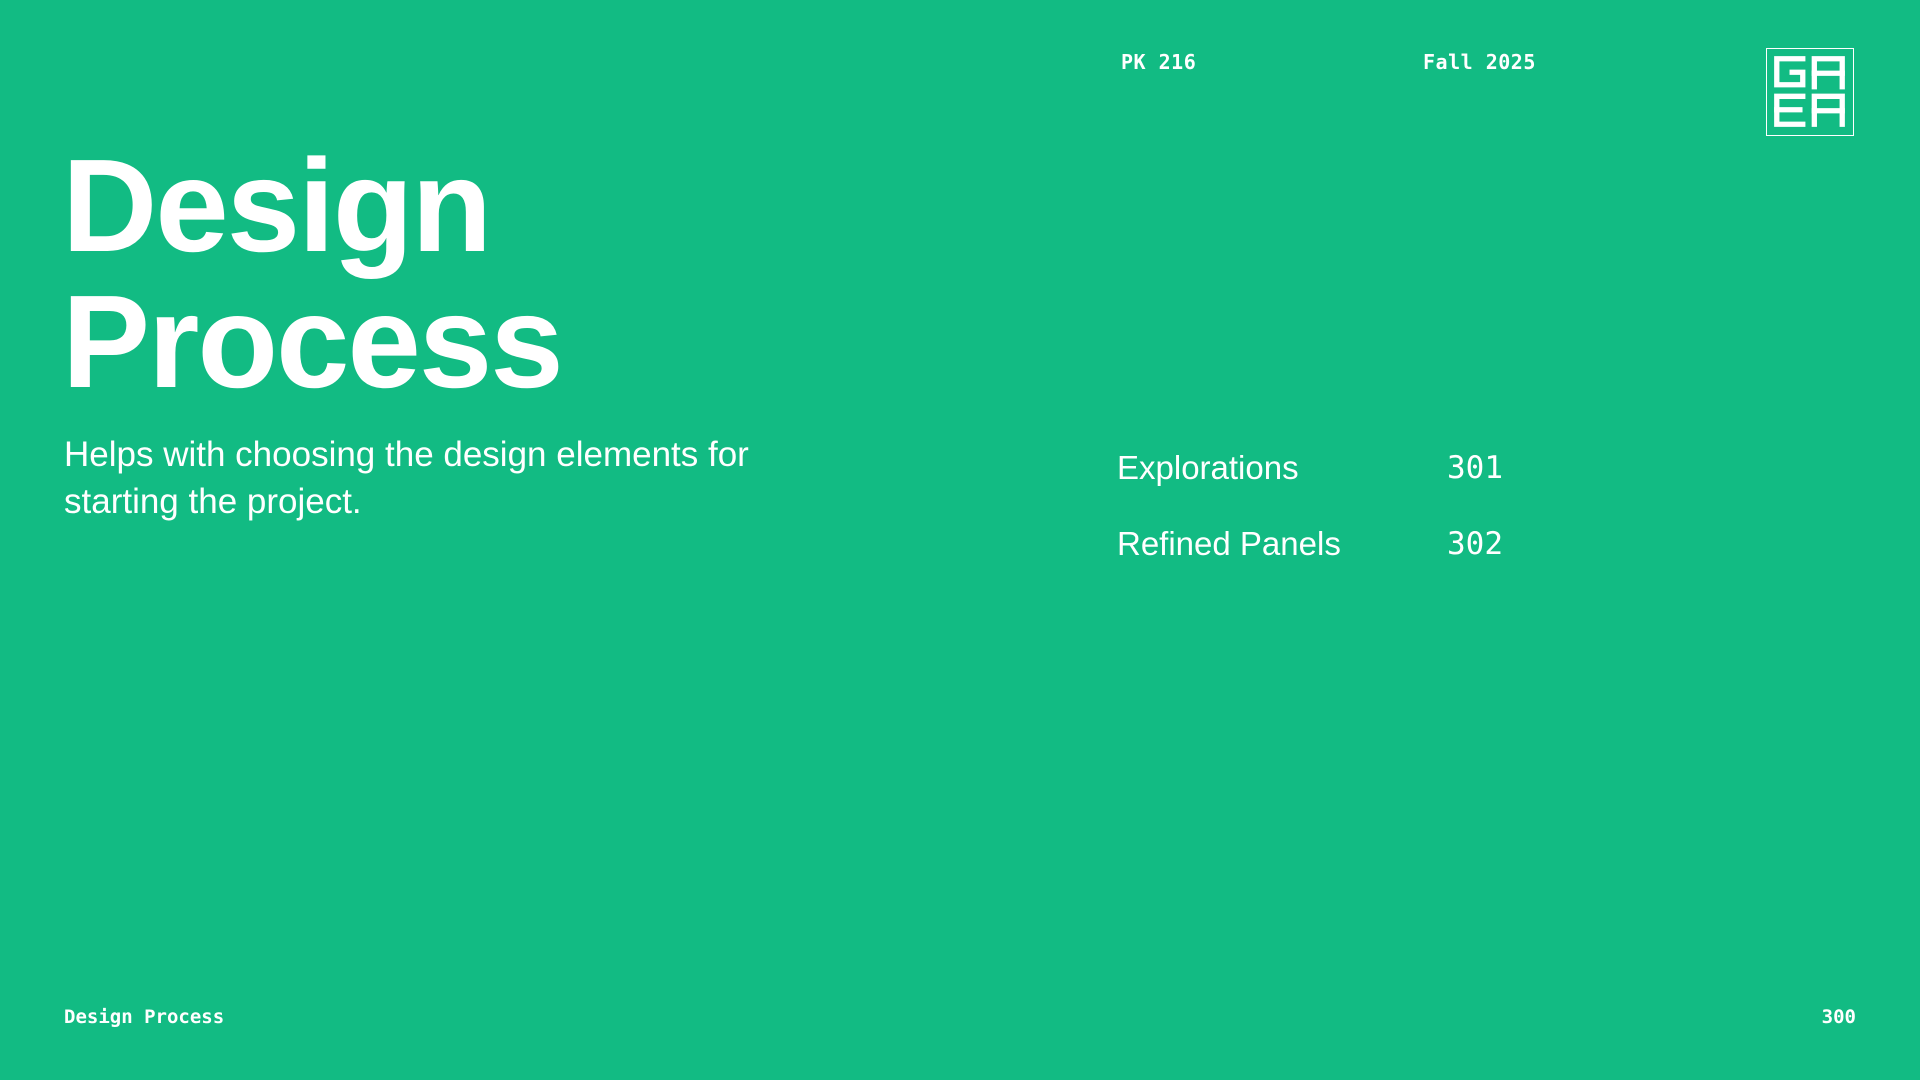 This screenshot has width=1920, height=1080. Describe the element at coordinates (1475, 544) in the screenshot. I see `section-index-number: 302` at that location.